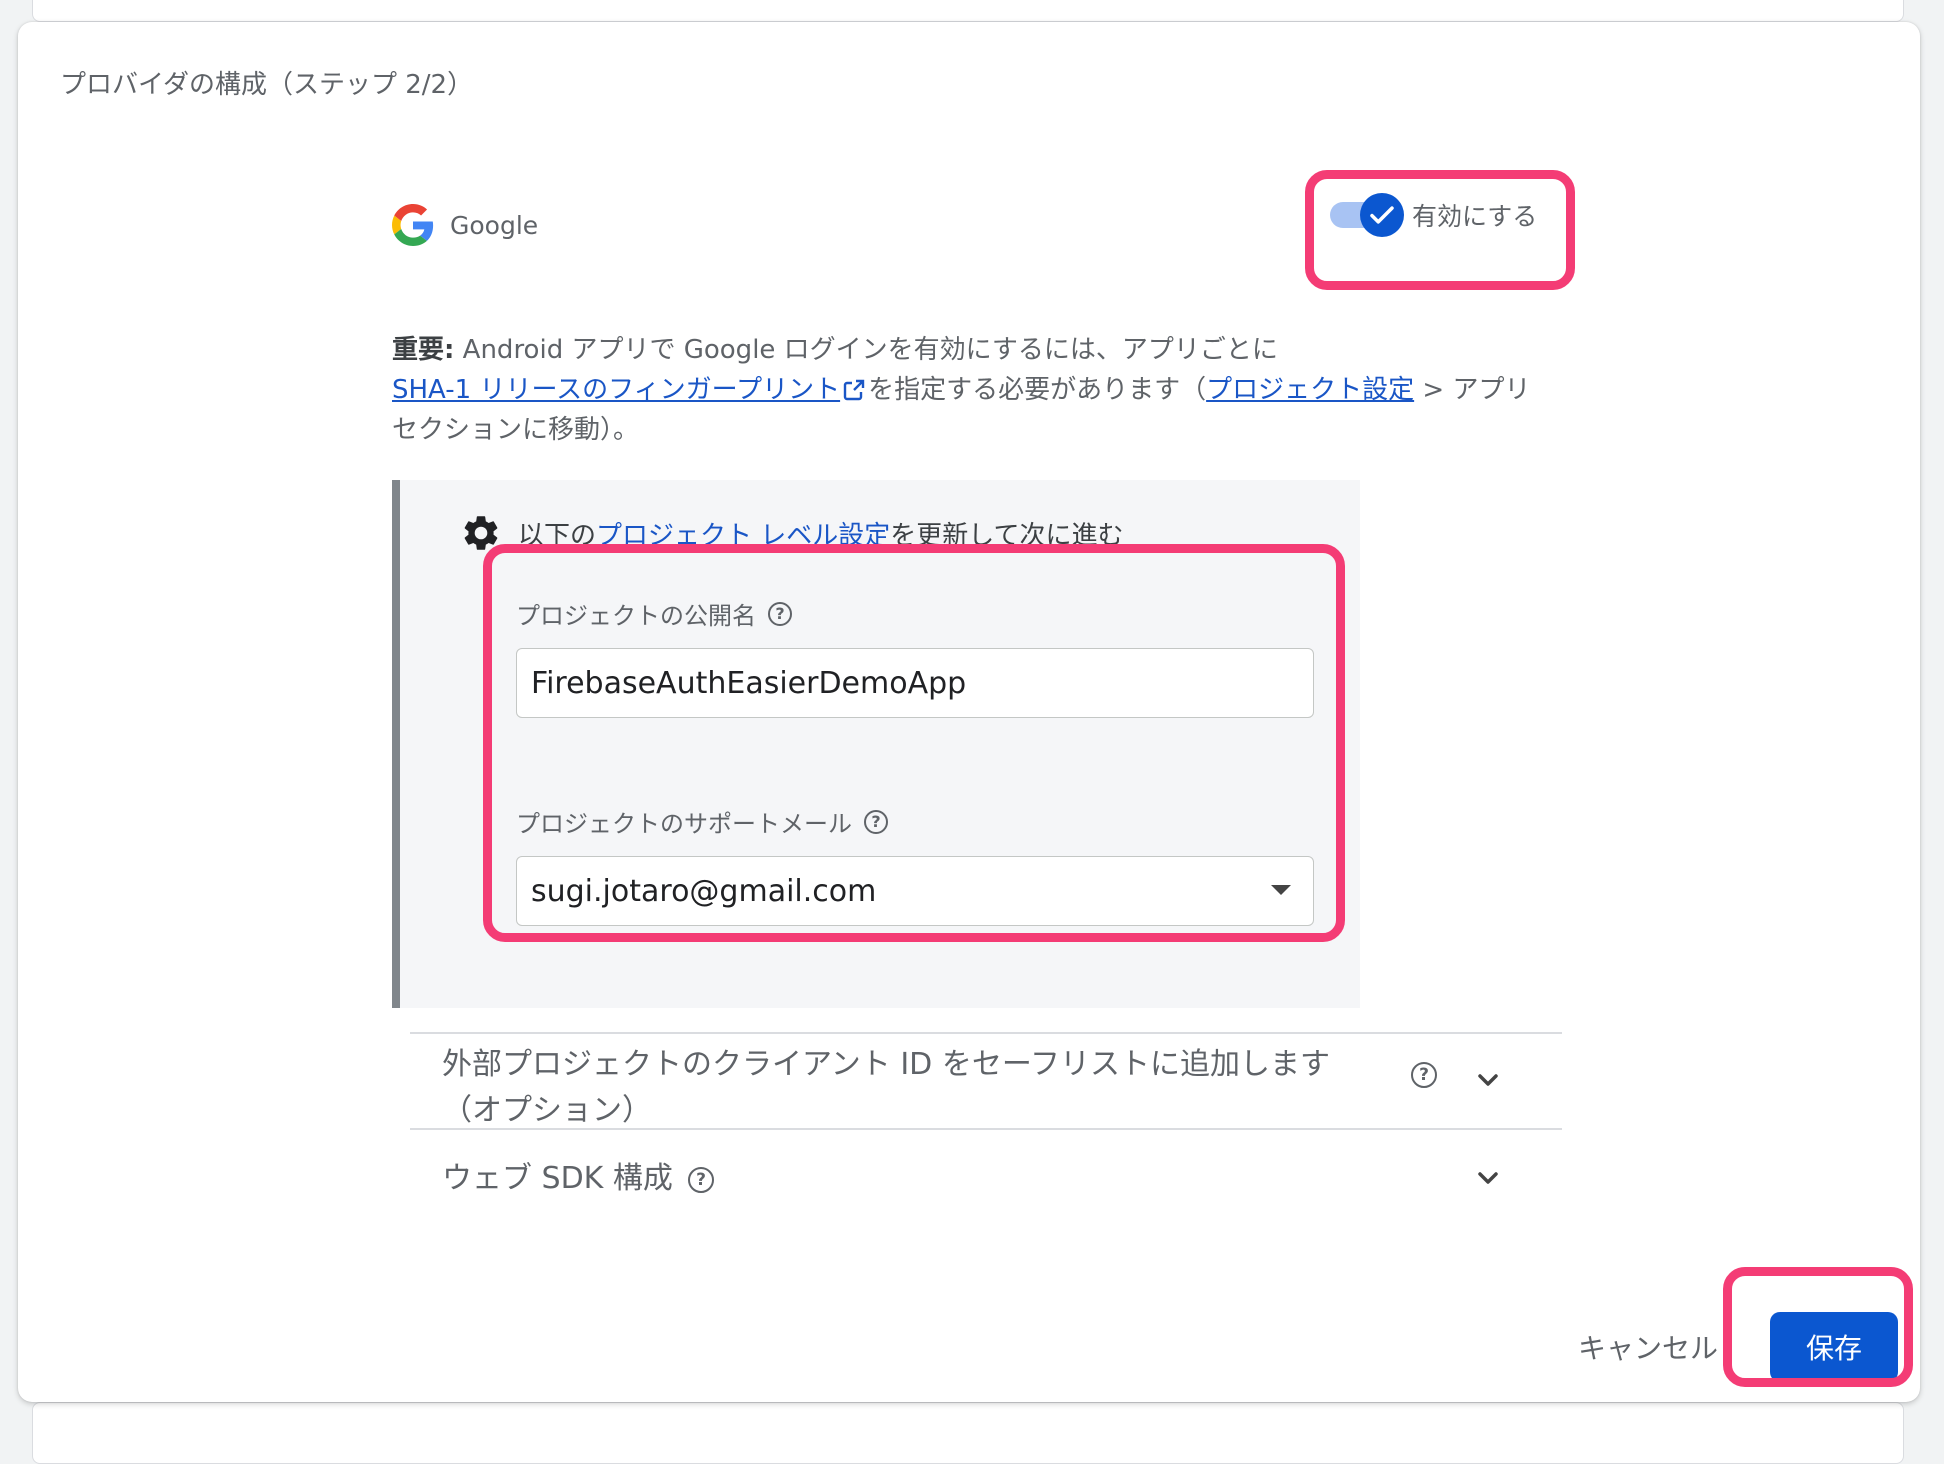  Describe the element at coordinates (886, 1064) in the screenshot. I see `accordion-safelist-line1: 外部プロジェクトのクライアント ID をセーフリストに追加します` at that location.